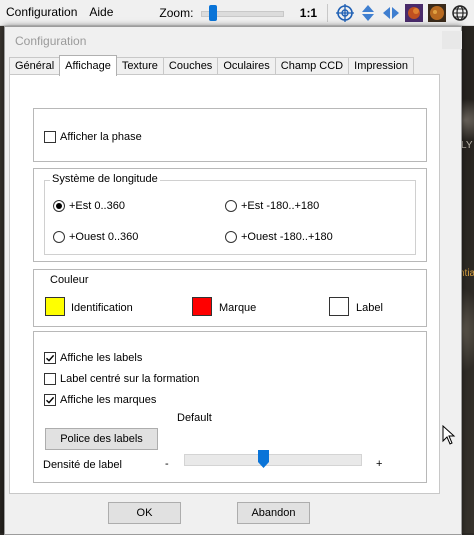 This screenshot has height=535, width=474. I want to click on affiche-marques-checkbox, so click(50, 400).